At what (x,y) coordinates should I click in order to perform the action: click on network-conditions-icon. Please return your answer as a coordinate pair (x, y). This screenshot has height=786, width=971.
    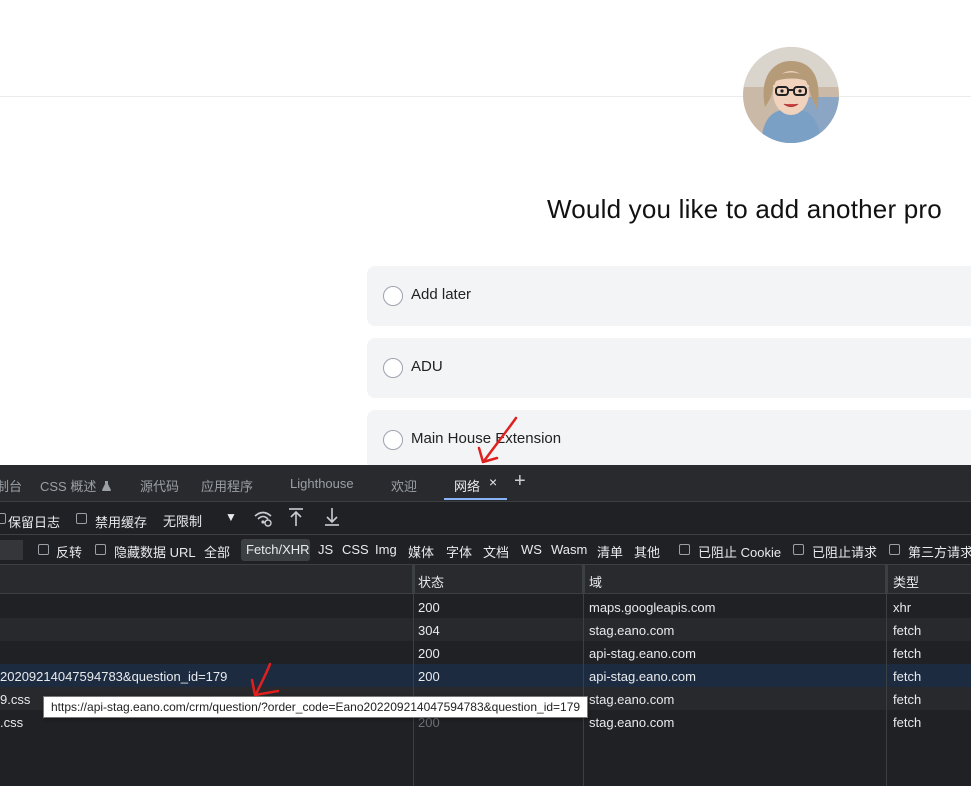
    Looking at the image, I should click on (263, 520).